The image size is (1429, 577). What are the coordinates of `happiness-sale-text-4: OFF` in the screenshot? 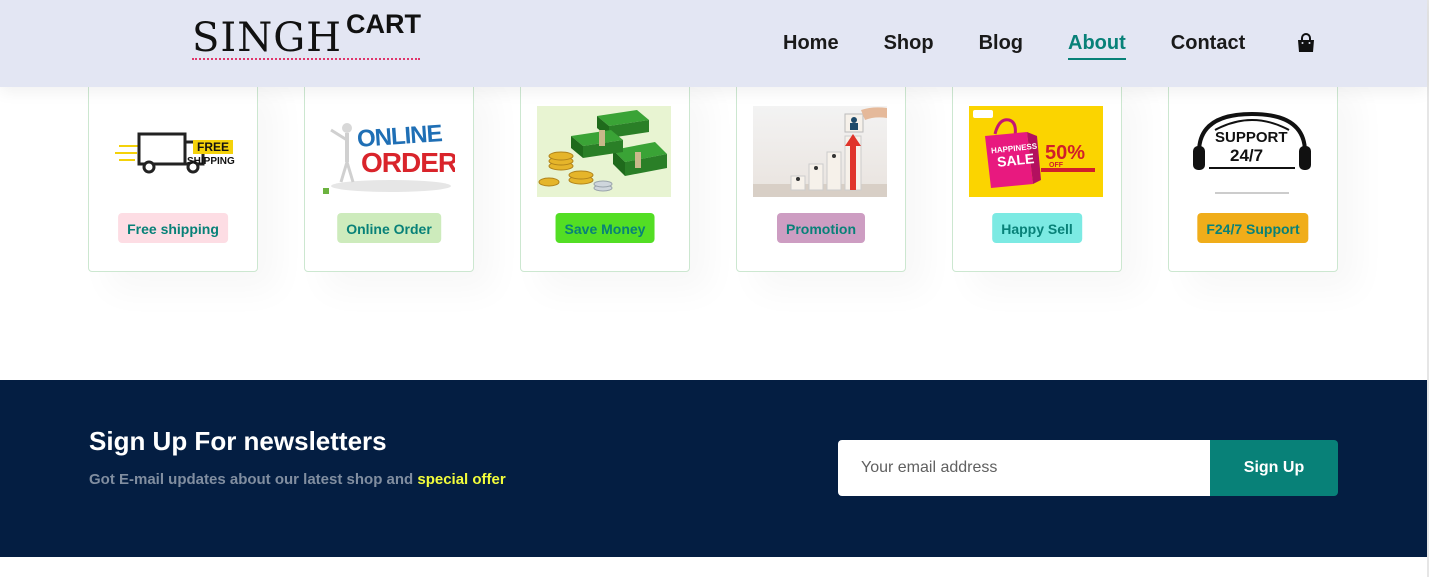 It's located at (1056, 165).